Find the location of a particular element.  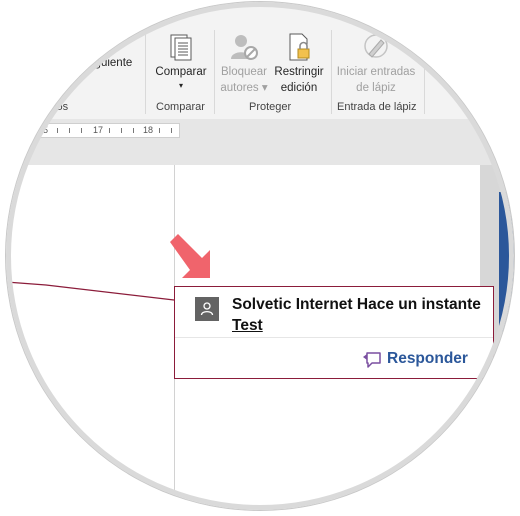

avatar is located at coordinates (207, 309).